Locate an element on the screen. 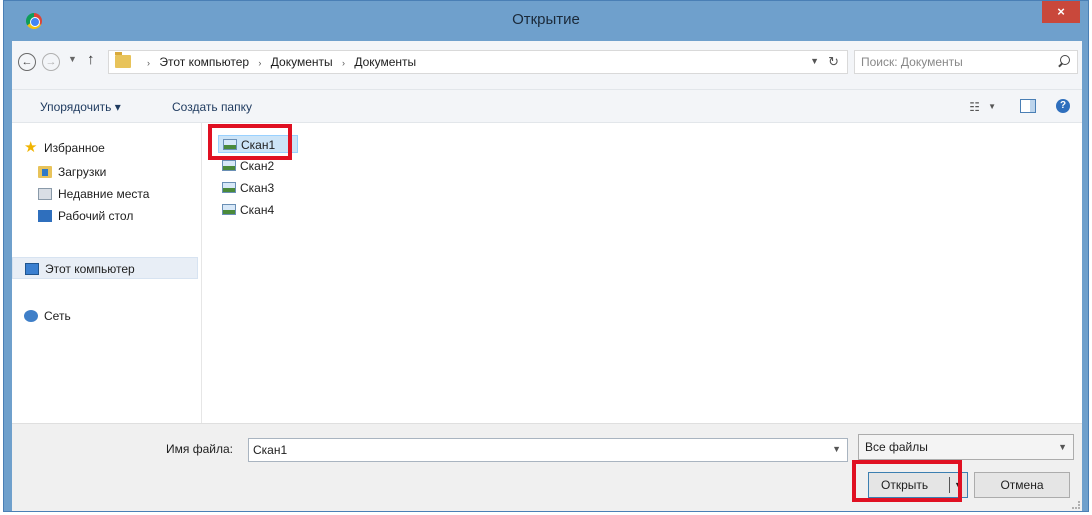  nav-item-label: Сеть is located at coordinates (57, 316).